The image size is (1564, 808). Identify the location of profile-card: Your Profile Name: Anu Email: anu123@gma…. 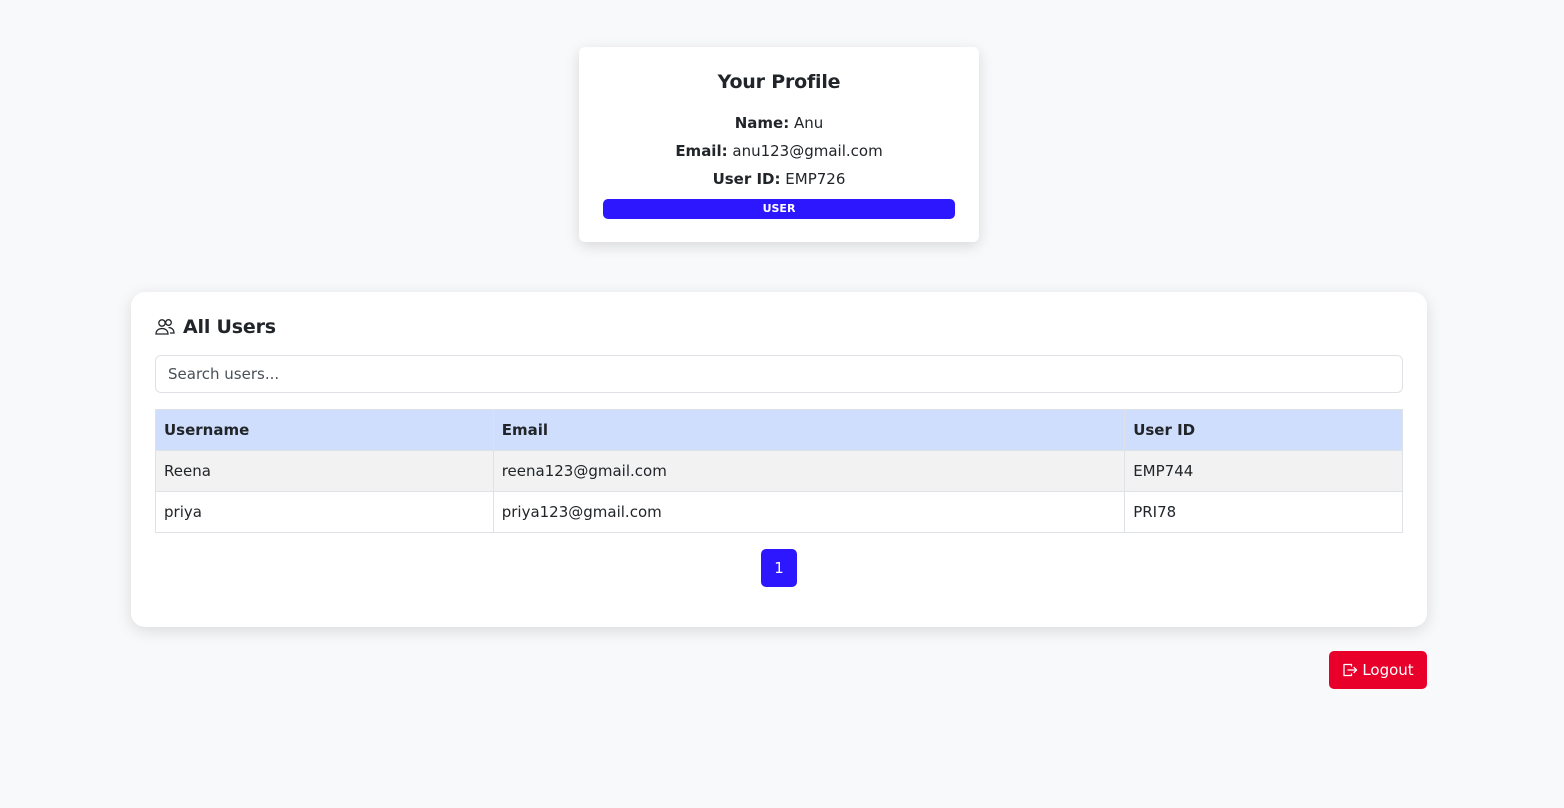
(779, 144).